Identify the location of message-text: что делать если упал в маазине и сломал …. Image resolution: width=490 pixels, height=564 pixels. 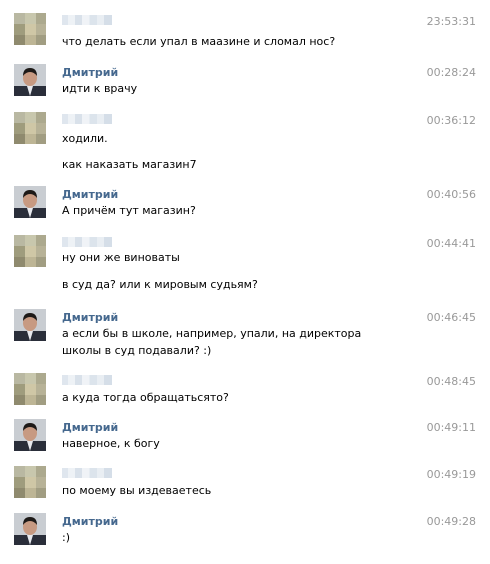
(199, 41).